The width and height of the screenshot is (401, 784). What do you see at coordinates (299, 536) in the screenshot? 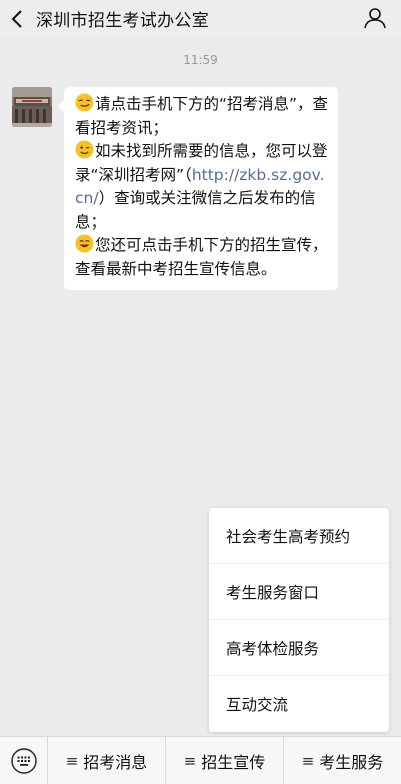
I see `submenu-item-social-exam-booking: 社会考生高考预约` at bounding box center [299, 536].